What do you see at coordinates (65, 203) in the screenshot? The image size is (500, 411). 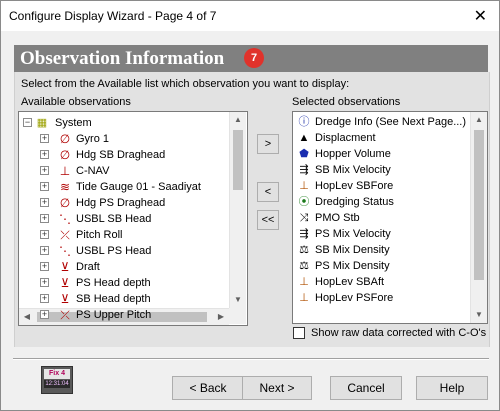 I see `heading-icon: ∅` at bounding box center [65, 203].